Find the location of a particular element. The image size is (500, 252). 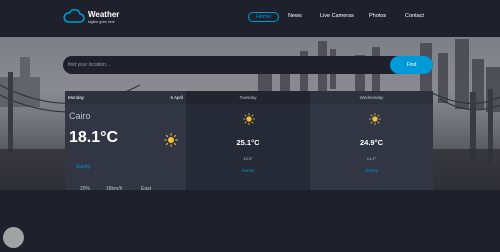

find-button: Find is located at coordinates (411, 65).